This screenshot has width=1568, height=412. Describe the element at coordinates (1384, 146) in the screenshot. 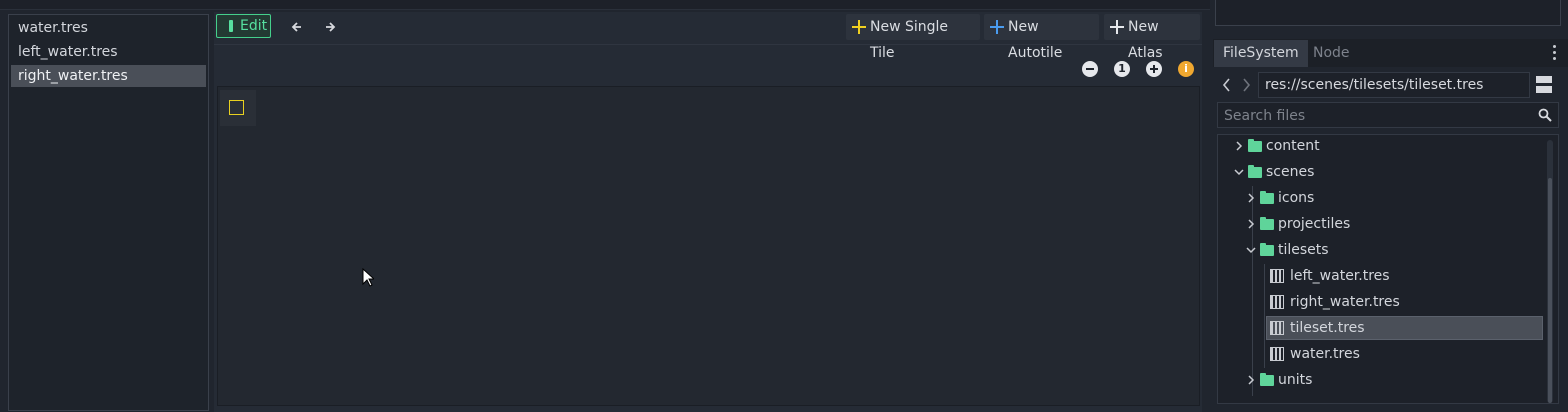

I see `tree-item-folder: content` at that location.